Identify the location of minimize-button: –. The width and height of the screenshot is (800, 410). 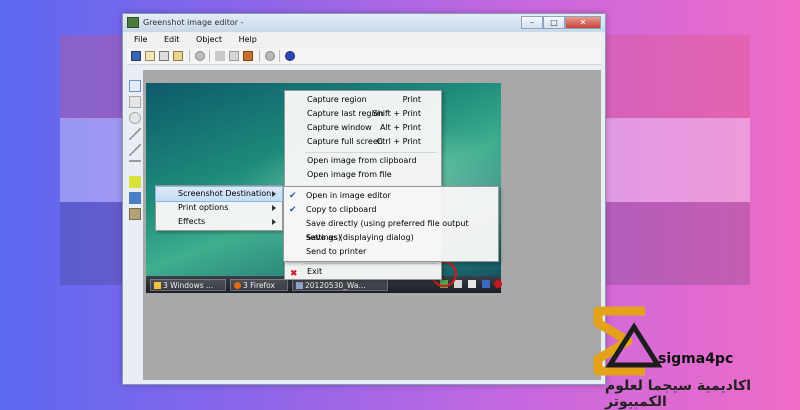
(532, 22).